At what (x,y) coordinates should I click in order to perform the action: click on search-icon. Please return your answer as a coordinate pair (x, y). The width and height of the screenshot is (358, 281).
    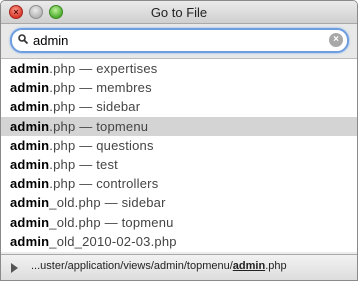
    Looking at the image, I should click on (23, 39).